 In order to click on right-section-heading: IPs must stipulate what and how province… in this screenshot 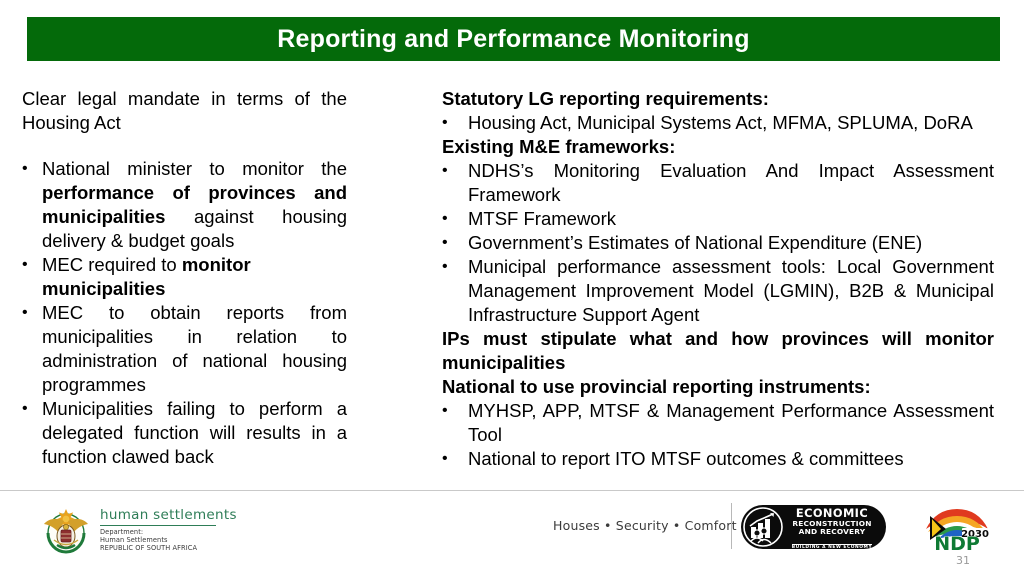, I will do `click(718, 350)`.